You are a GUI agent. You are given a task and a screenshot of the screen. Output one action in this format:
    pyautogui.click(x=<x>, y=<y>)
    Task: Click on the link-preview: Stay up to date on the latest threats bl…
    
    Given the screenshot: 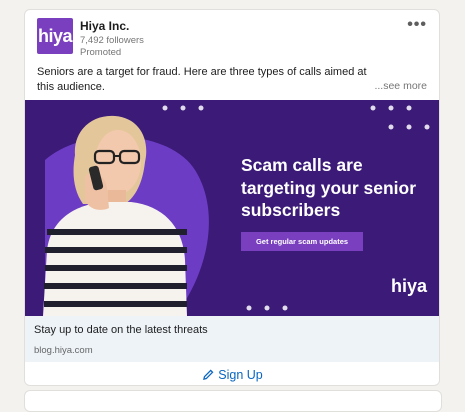 What is the action you would take?
    pyautogui.click(x=232, y=339)
    